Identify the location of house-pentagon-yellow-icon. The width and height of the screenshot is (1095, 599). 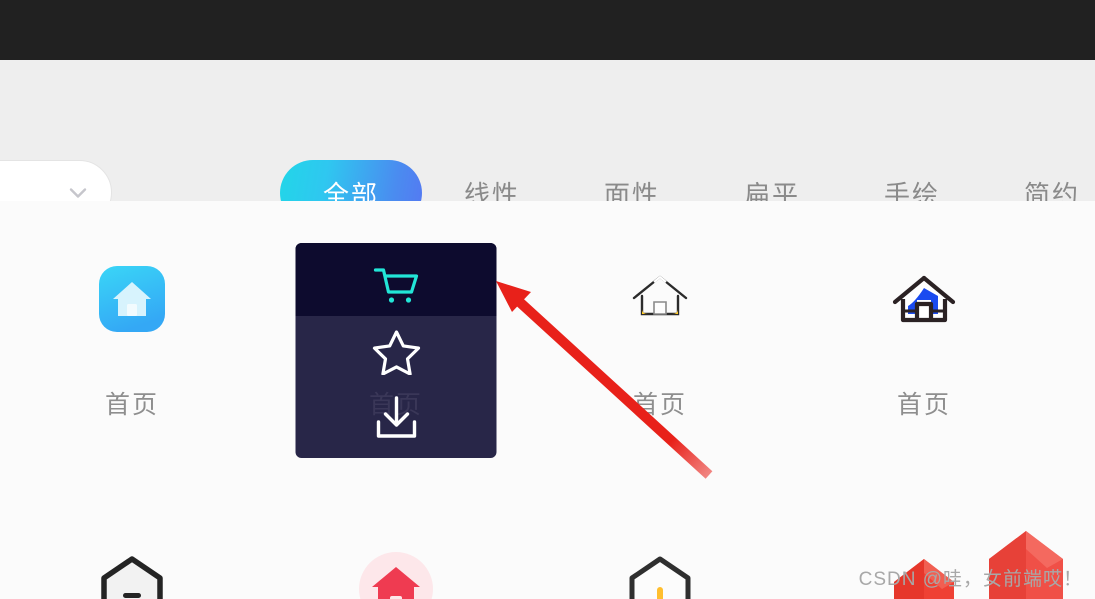
(660, 554).